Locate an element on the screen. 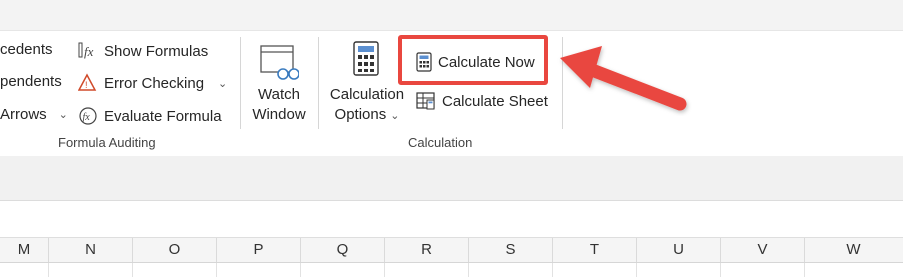 The image size is (903, 277). calculate-now-highlight is located at coordinates (473, 60).